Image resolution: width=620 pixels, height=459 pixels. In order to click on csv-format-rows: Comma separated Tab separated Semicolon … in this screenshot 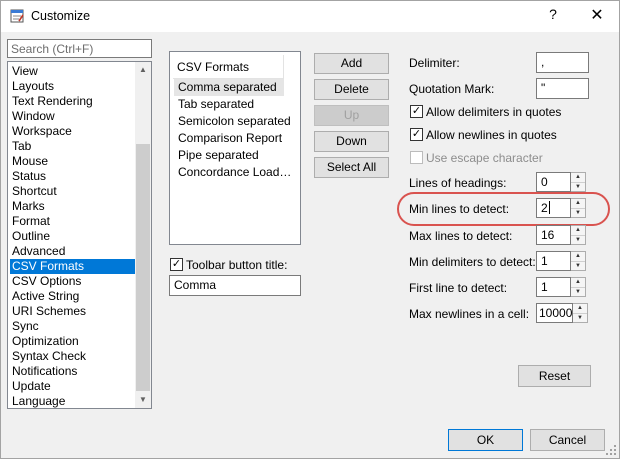, I will do `click(232, 130)`.